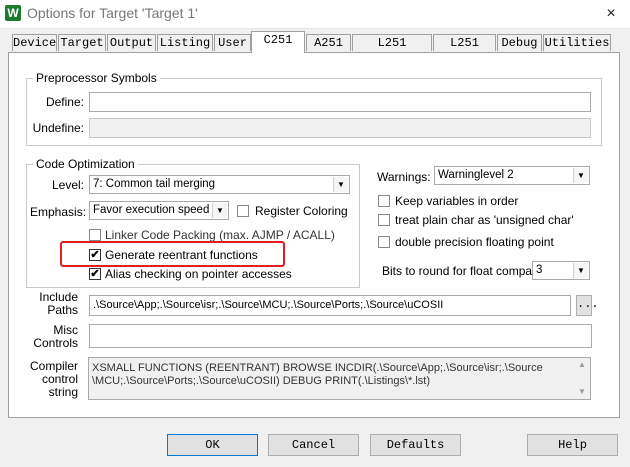 The height and width of the screenshot is (467, 630). I want to click on define-label: Define:, so click(64, 102).